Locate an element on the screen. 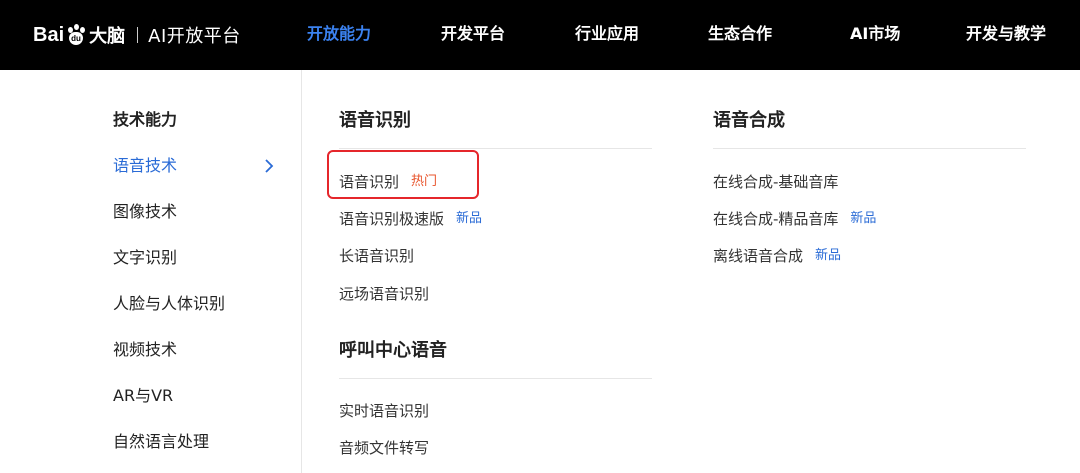 The height and width of the screenshot is (473, 1080). sidebar-item-ocr: 文字识别 is located at coordinates (145, 258).